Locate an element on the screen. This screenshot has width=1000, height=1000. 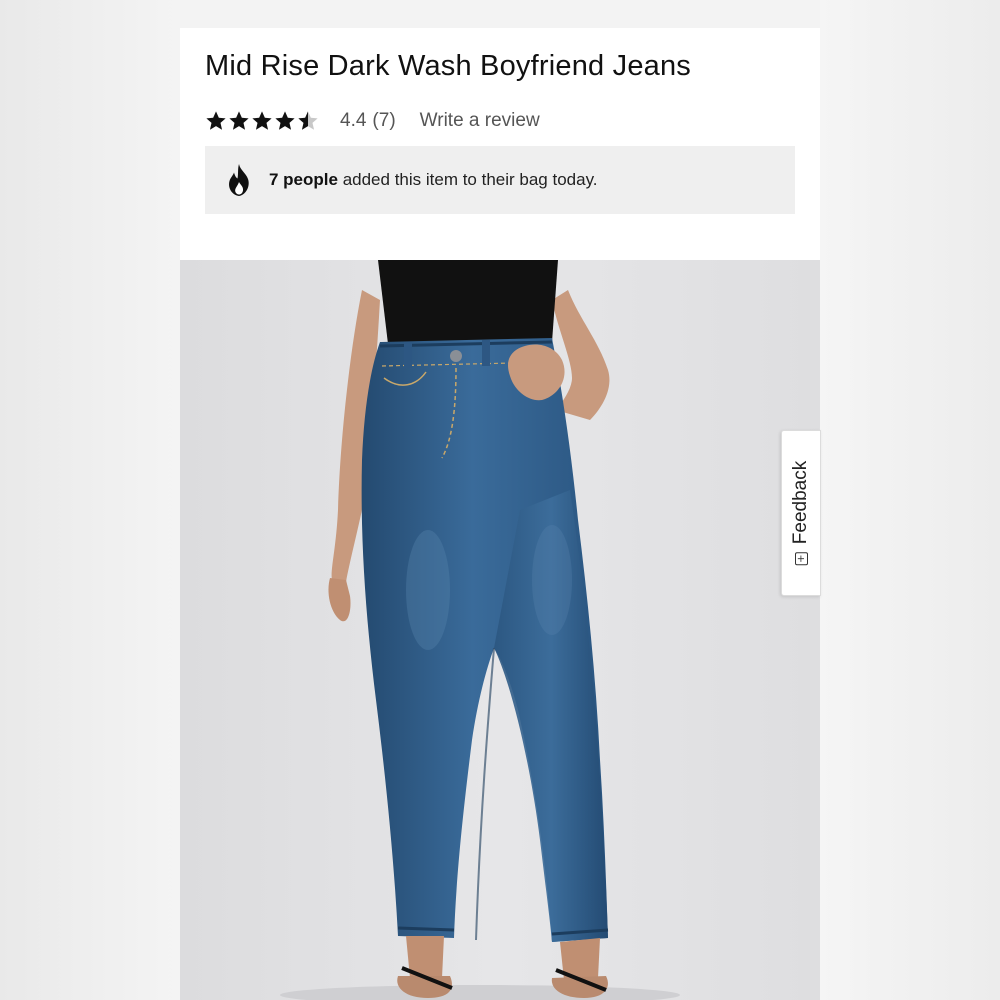
feedback-label: Feedback is located at coordinates (800, 502).